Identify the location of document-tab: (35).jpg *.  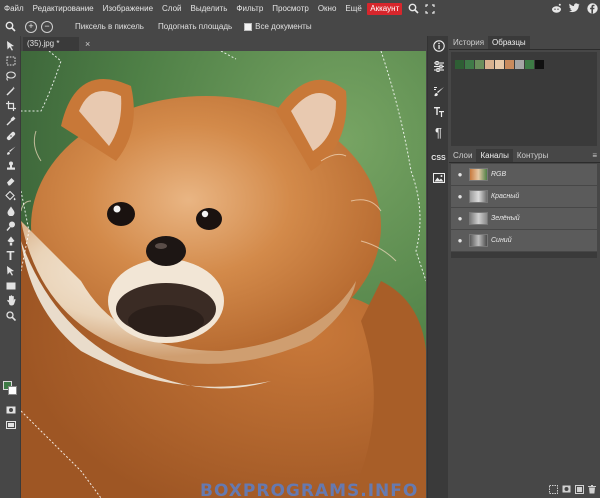
(51, 44).